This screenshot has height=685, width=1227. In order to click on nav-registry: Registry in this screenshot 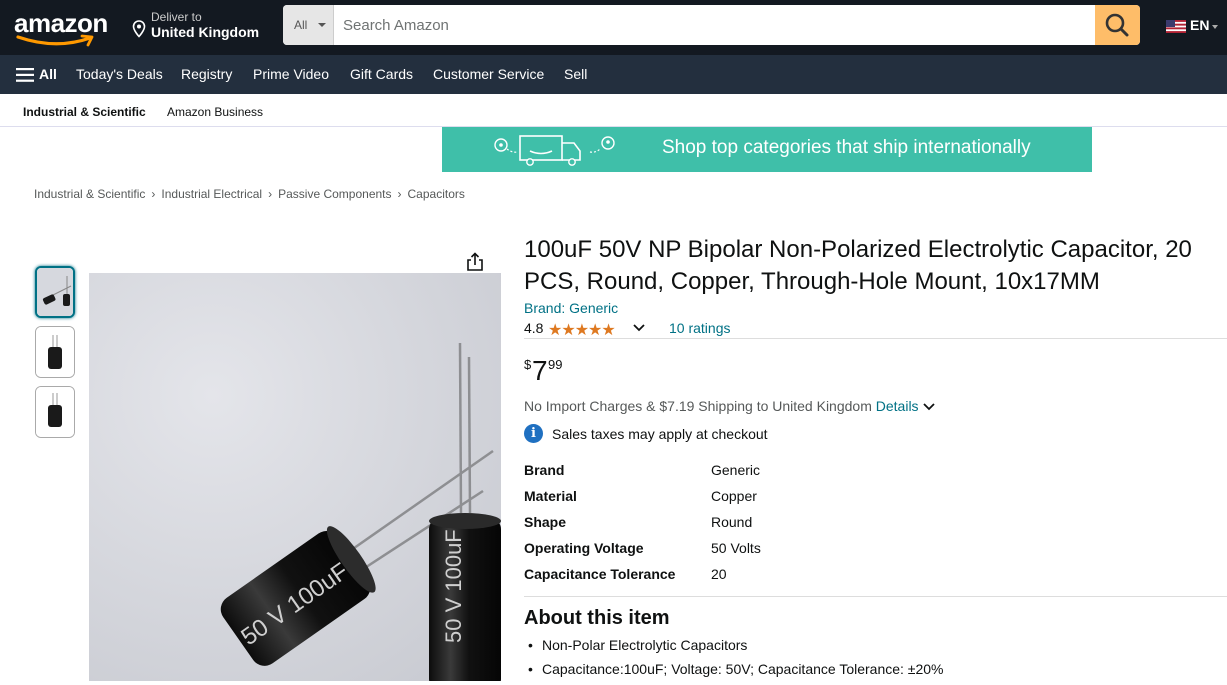, I will do `click(206, 74)`.